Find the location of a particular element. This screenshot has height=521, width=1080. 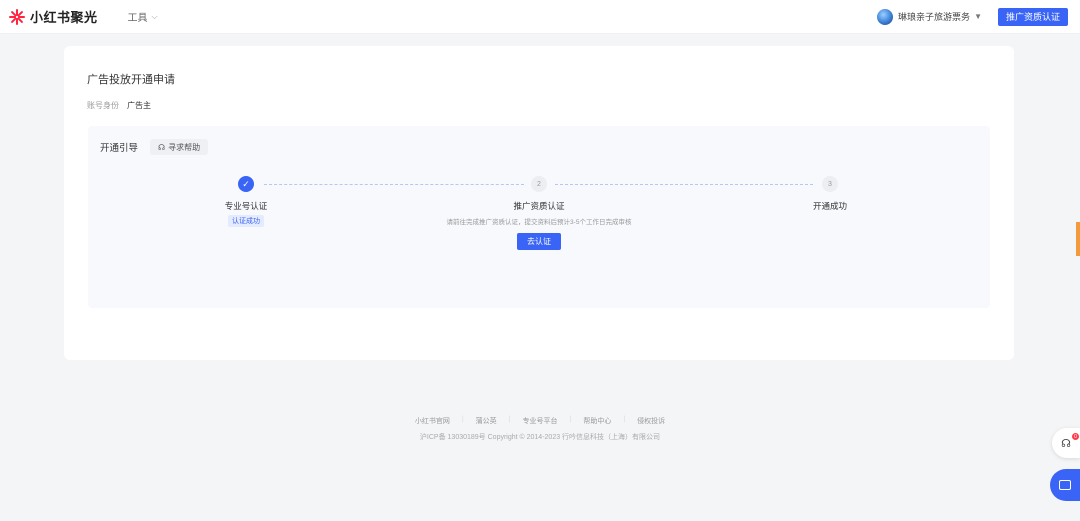

identity-label: 账号身份 is located at coordinates (103, 105).